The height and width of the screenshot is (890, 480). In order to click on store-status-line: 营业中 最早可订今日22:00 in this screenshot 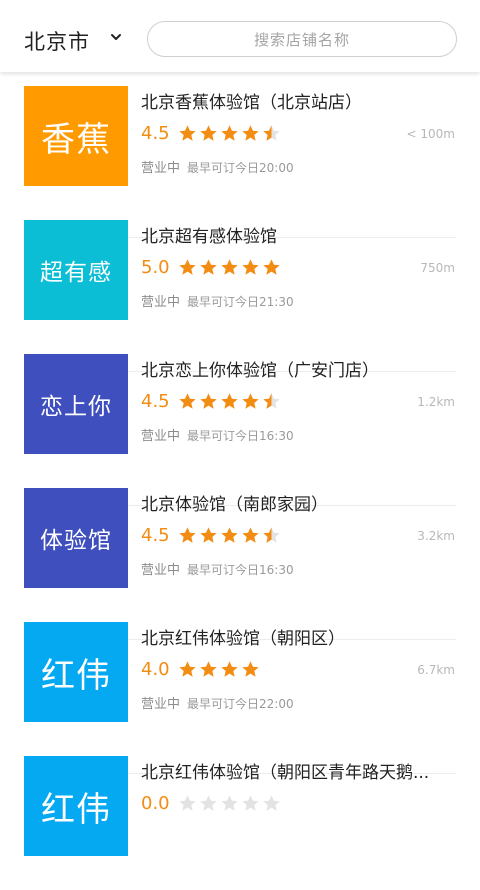, I will do `click(217, 702)`.